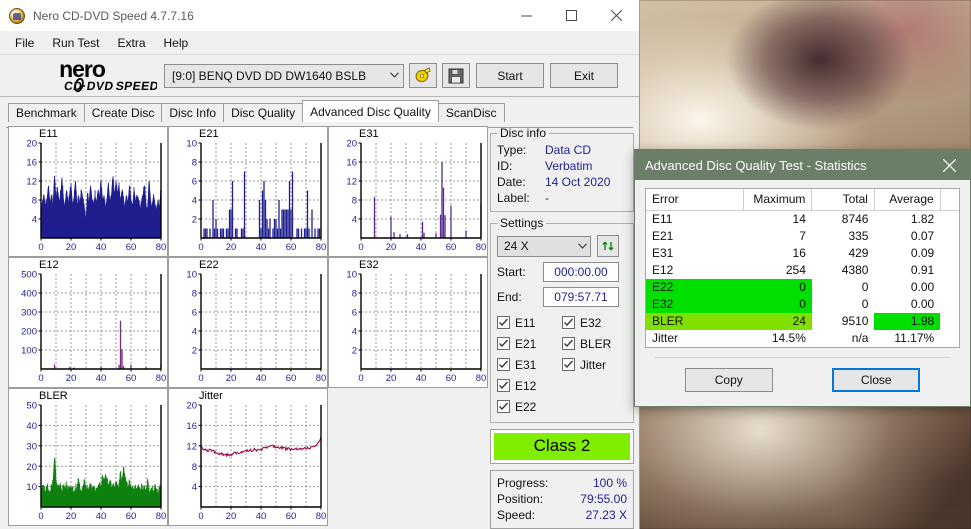 The image size is (971, 529). Describe the element at coordinates (594, 343) in the screenshot. I see `checkbox-bler: BLER` at that location.